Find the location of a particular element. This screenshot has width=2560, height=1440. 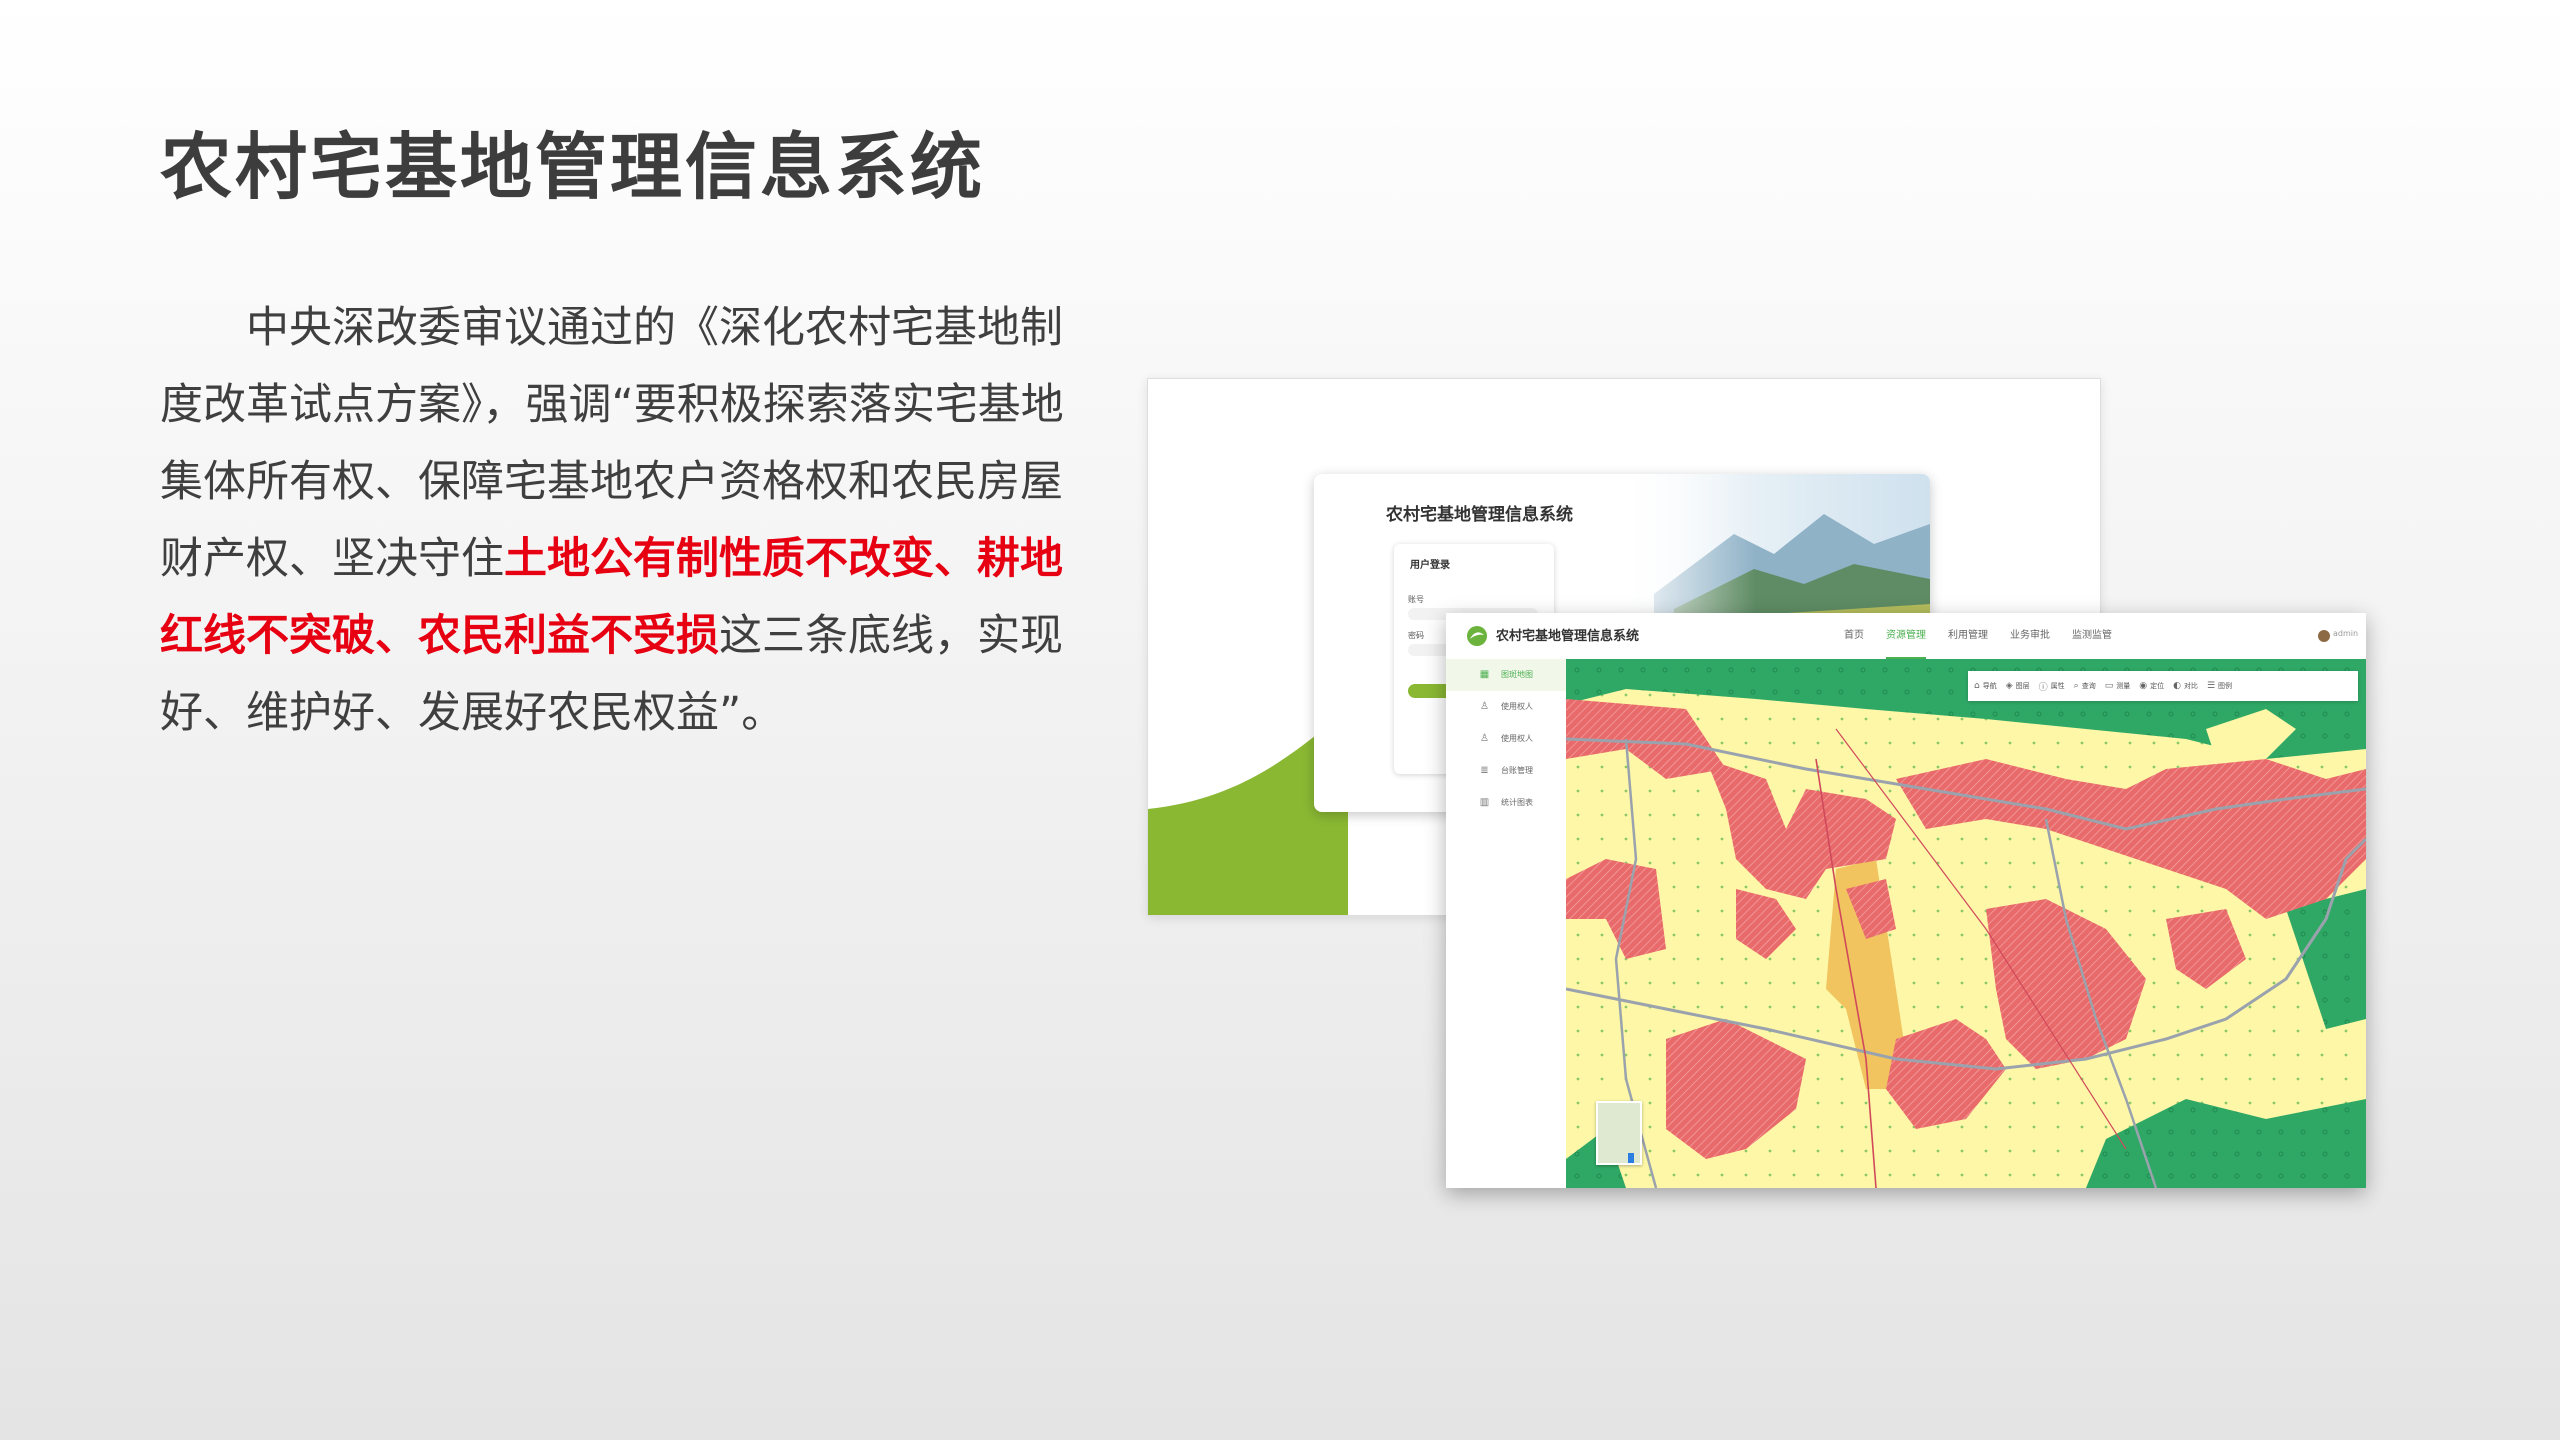

nav-approval: 业务审批 is located at coordinates (2030, 636).